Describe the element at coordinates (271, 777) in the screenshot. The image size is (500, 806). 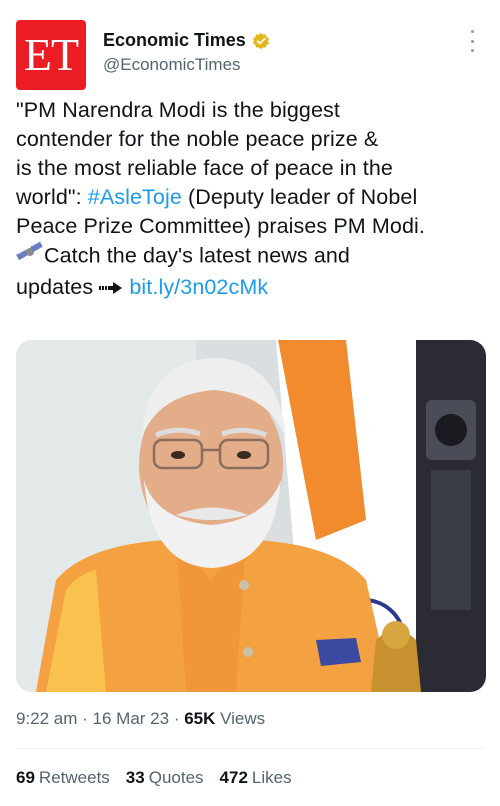
I see `likes-label: Likes` at that location.